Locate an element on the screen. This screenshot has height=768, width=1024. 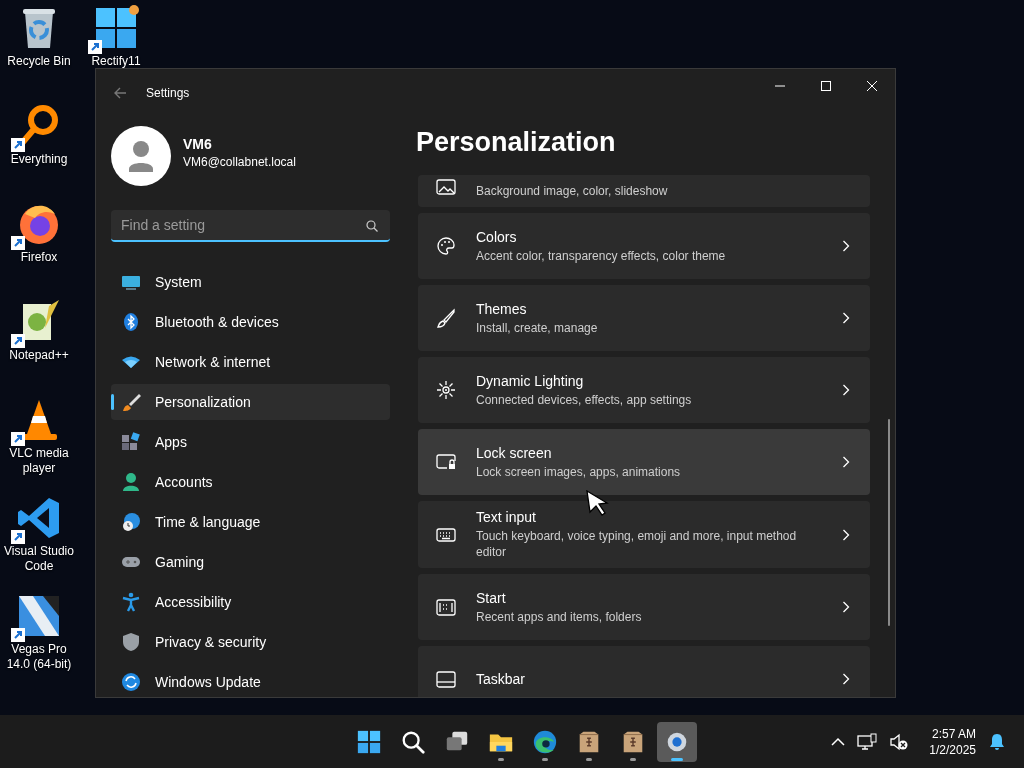
nav-item: Bluetooth & devices is located at coordinates (250, 322).